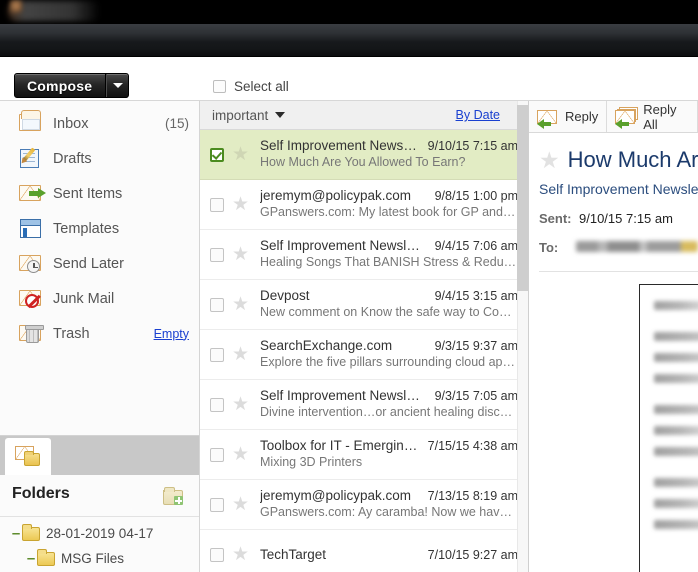 Image resolution: width=698 pixels, height=572 pixels. What do you see at coordinates (326, 345) in the screenshot?
I see `row-sender: SearchExchange.com` at bounding box center [326, 345].